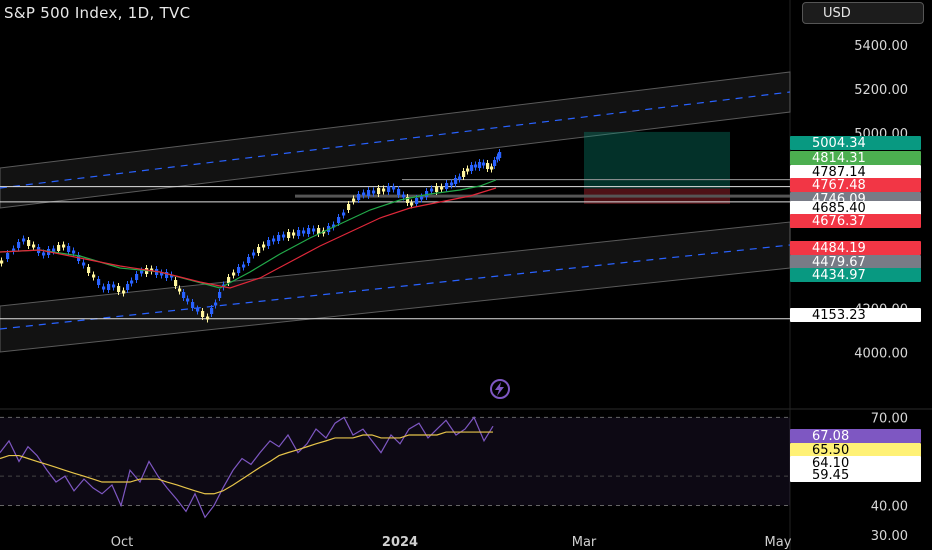  I want to click on price-label-text: 4434.97, so click(839, 275).